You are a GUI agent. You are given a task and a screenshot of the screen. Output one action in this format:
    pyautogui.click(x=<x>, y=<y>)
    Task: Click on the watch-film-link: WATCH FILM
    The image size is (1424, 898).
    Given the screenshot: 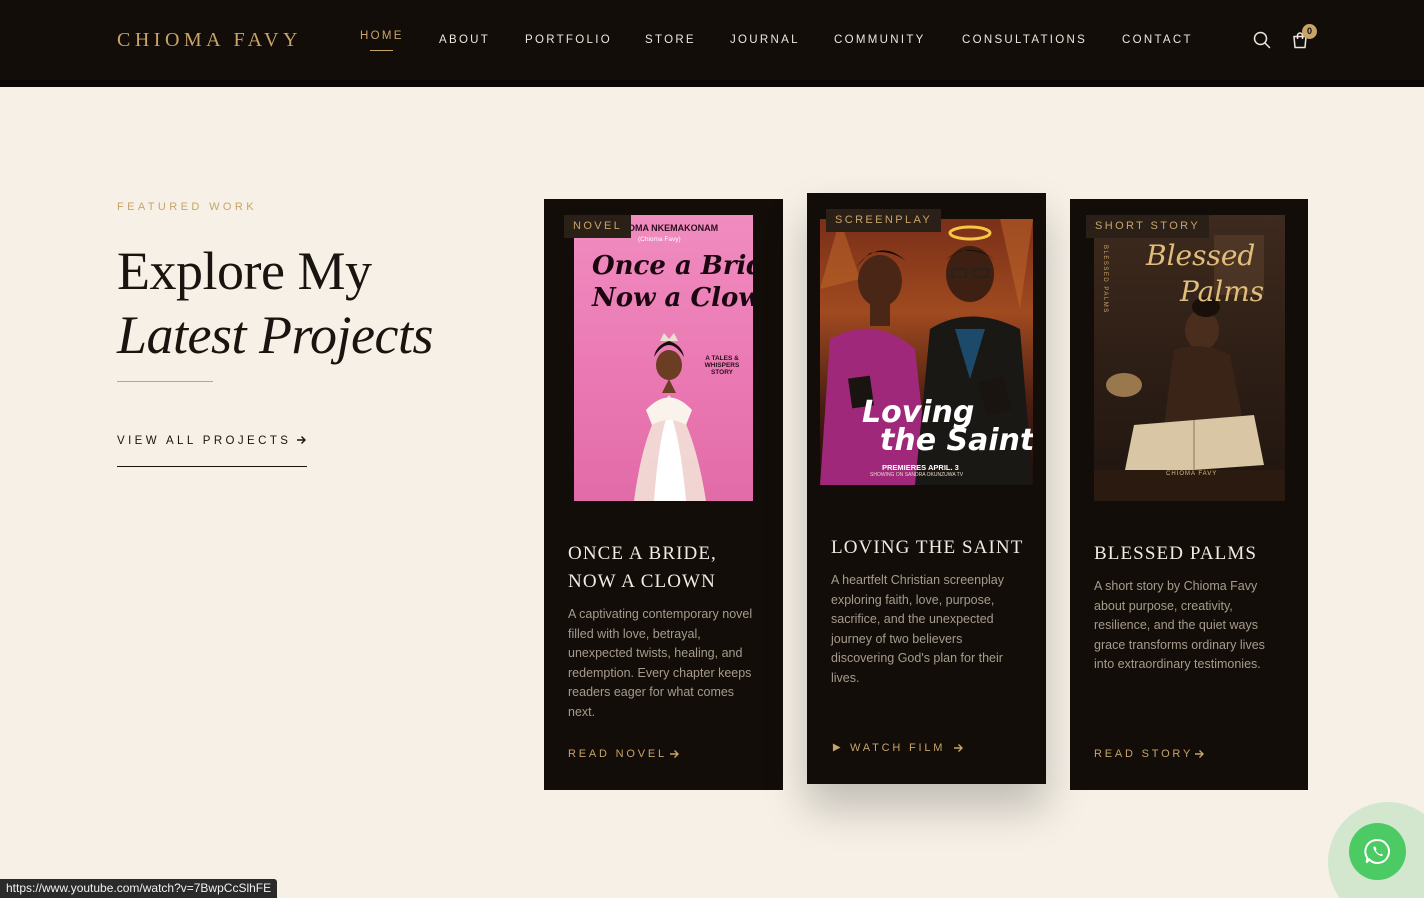 What is the action you would take?
    pyautogui.click(x=897, y=748)
    